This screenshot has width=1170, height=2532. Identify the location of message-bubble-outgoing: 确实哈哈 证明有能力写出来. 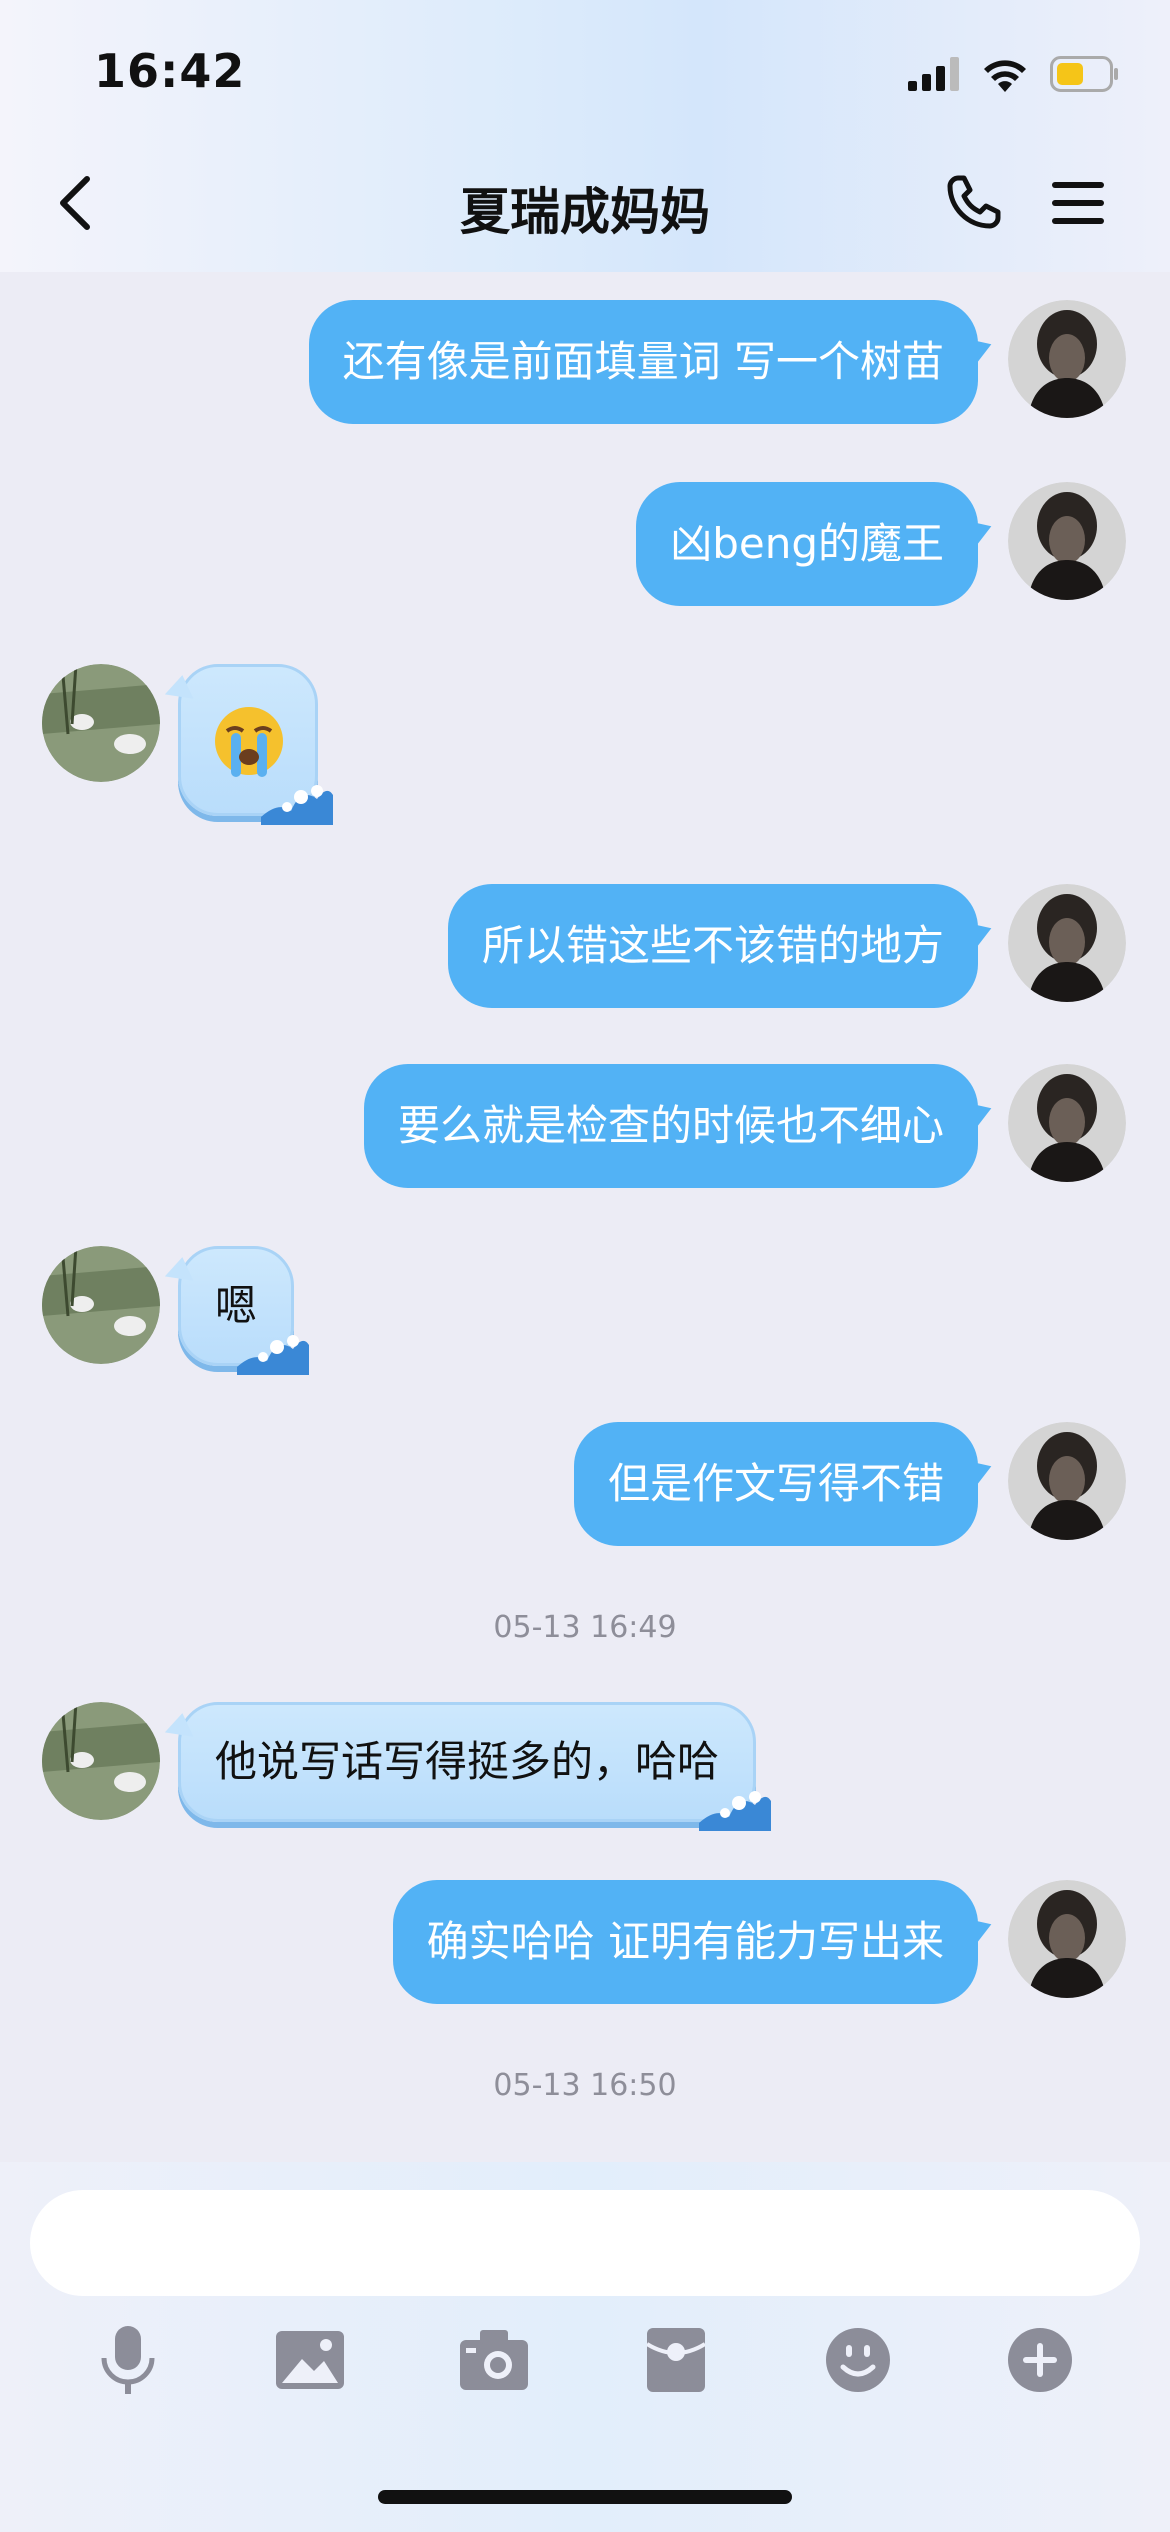
(685, 1942).